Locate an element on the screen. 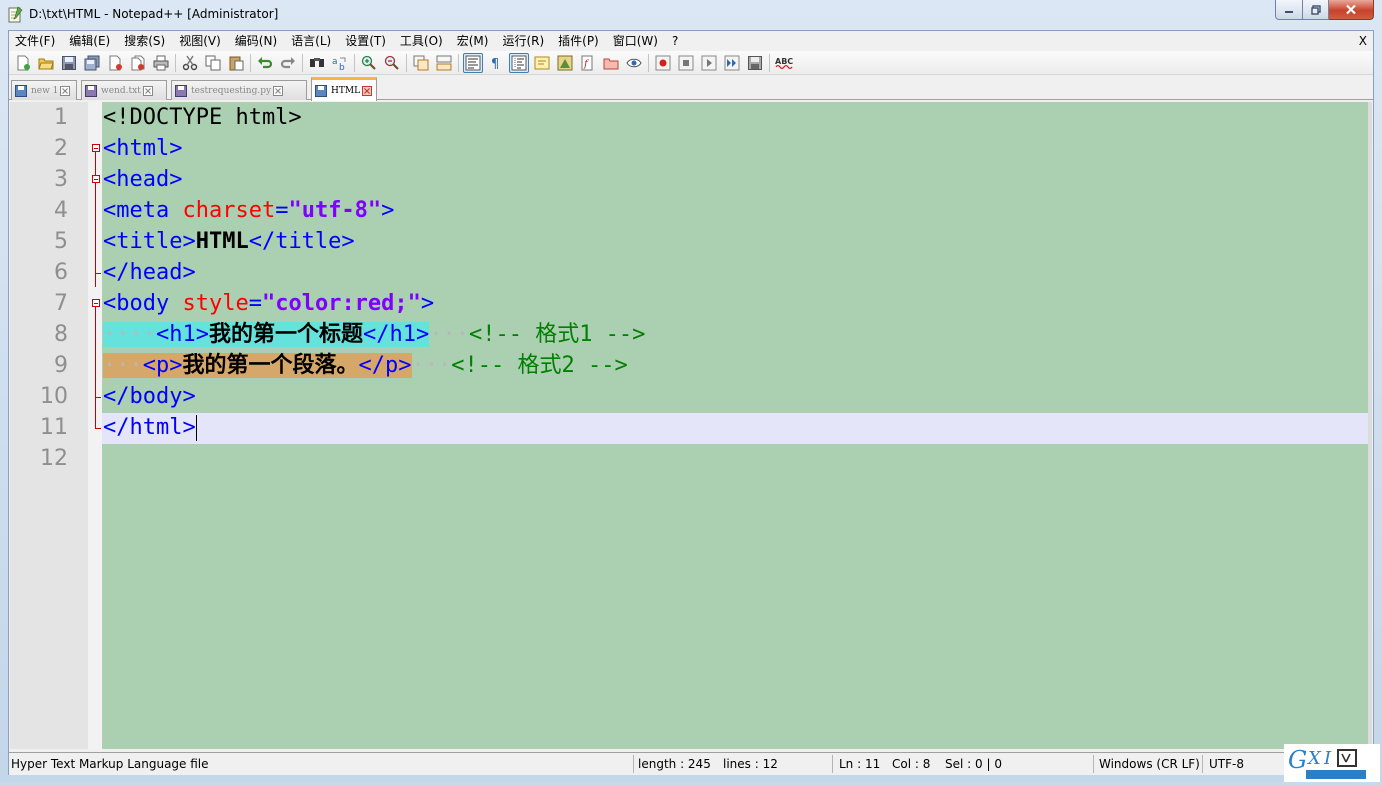 The height and width of the screenshot is (785, 1382). indent-guide-icon is located at coordinates (519, 62).